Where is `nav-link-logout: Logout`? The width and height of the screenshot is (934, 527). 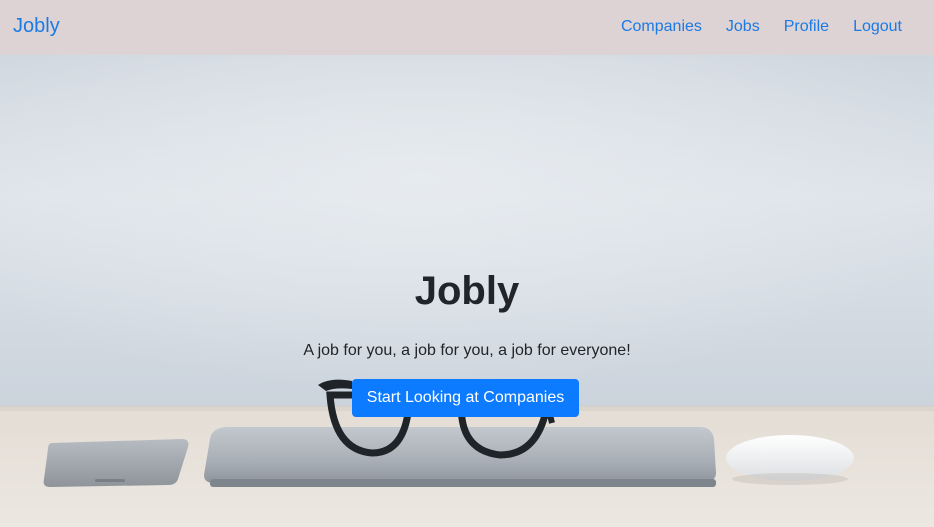 nav-link-logout: Logout is located at coordinates (877, 27).